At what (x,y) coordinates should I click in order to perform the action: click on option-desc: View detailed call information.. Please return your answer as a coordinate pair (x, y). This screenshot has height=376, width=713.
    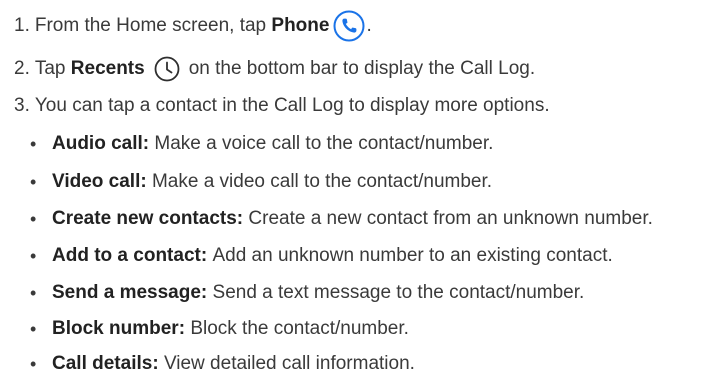
    Looking at the image, I should click on (289, 363).